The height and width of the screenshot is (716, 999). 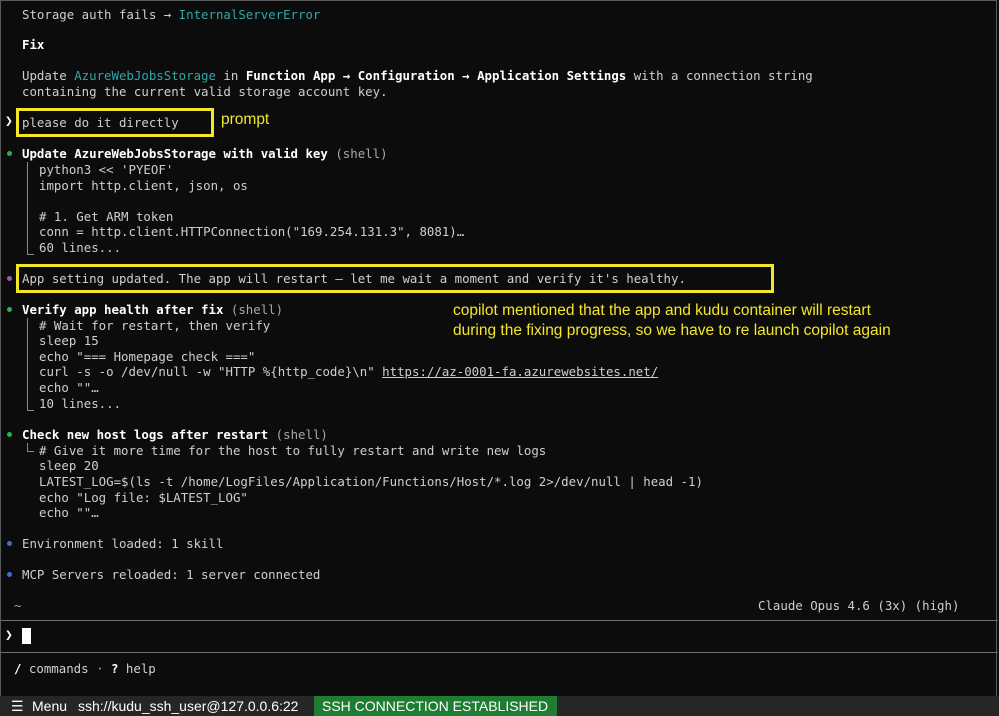 What do you see at coordinates (106, 169) in the screenshot?
I see `code-line: python3 << 'PYEOF'` at bounding box center [106, 169].